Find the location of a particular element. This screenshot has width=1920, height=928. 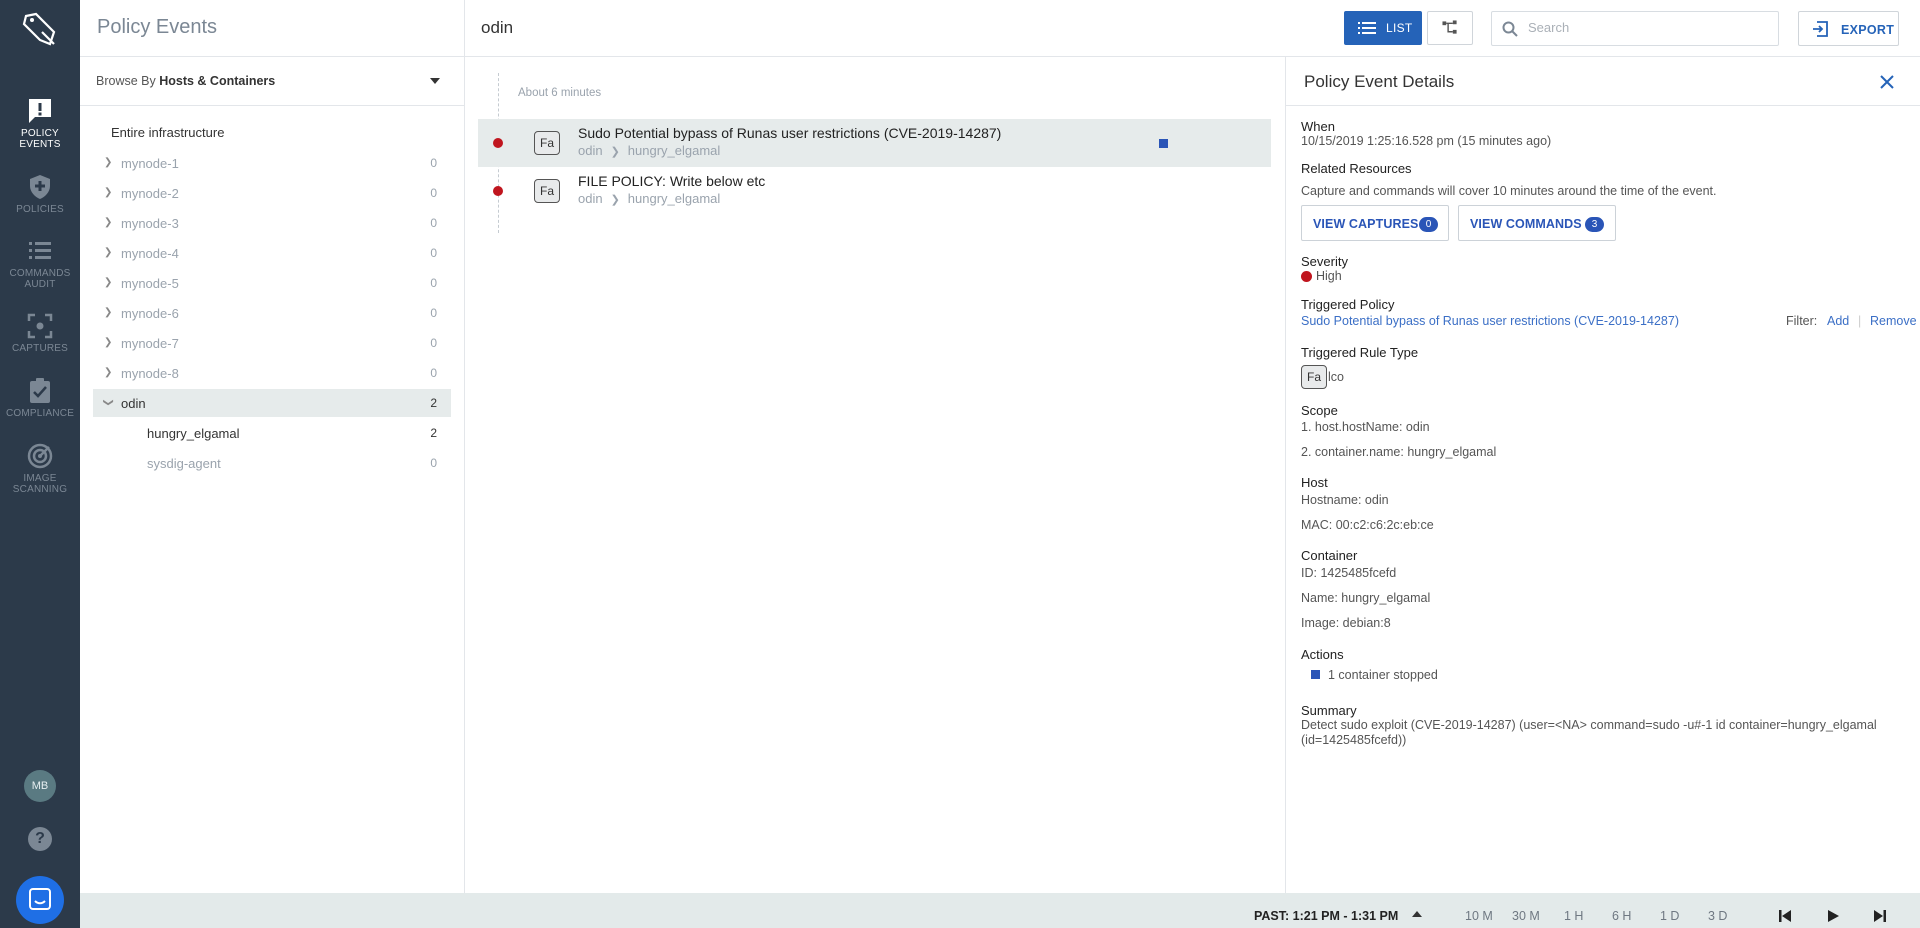

filter-label: Filter: is located at coordinates (1802, 321).